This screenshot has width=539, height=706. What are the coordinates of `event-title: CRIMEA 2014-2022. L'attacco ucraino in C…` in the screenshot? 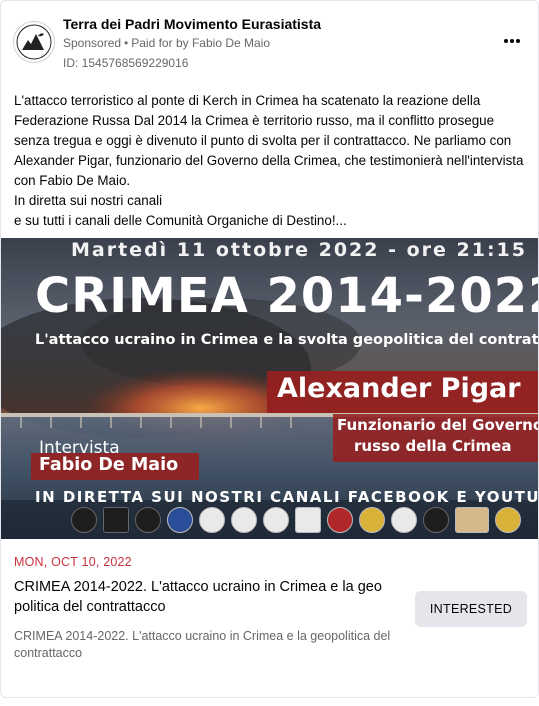 It's located at (214, 597).